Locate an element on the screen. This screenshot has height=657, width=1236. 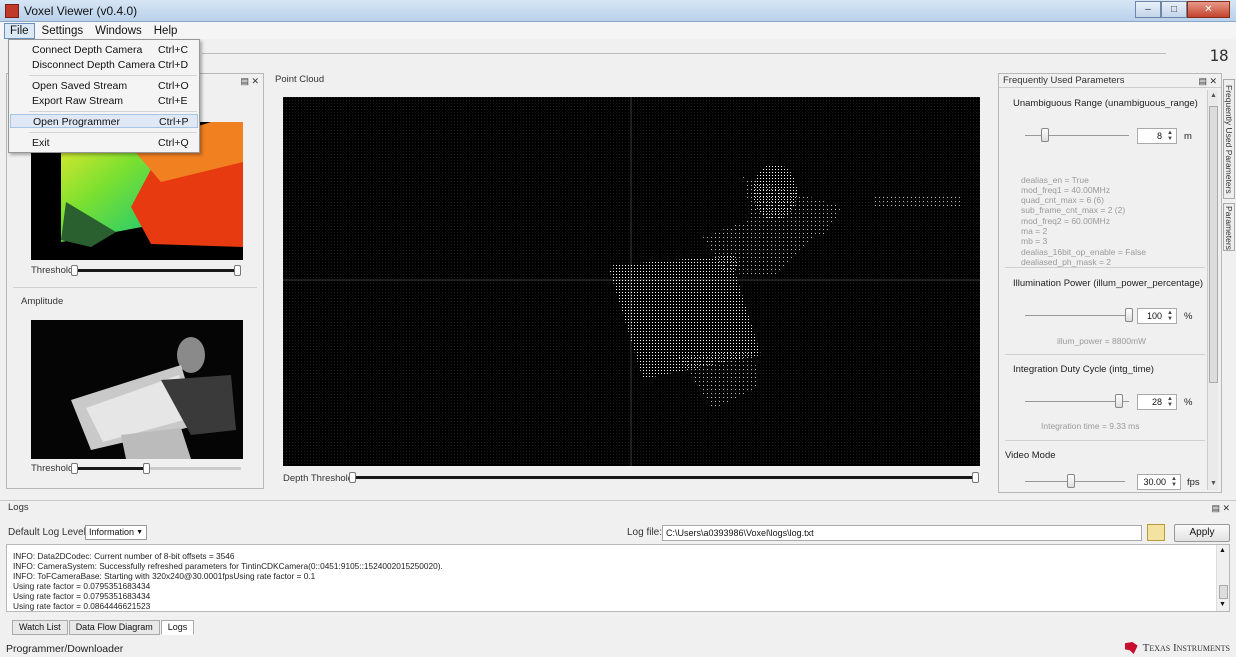
log-level-value: Information is located at coordinates (112, 532).